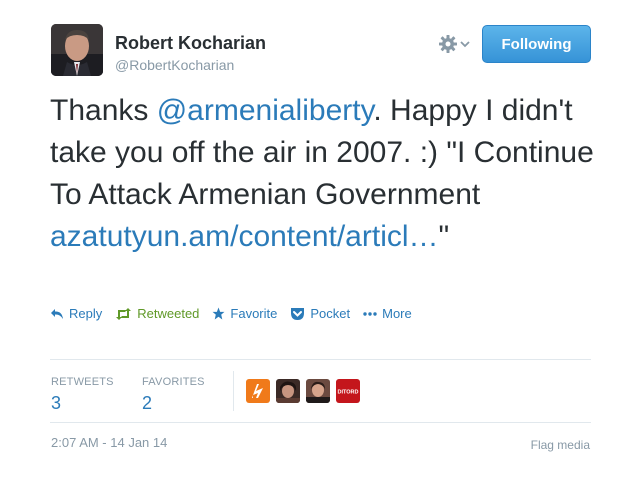 This screenshot has height=480, width=639. I want to click on favorite-button: Favorite, so click(244, 313).